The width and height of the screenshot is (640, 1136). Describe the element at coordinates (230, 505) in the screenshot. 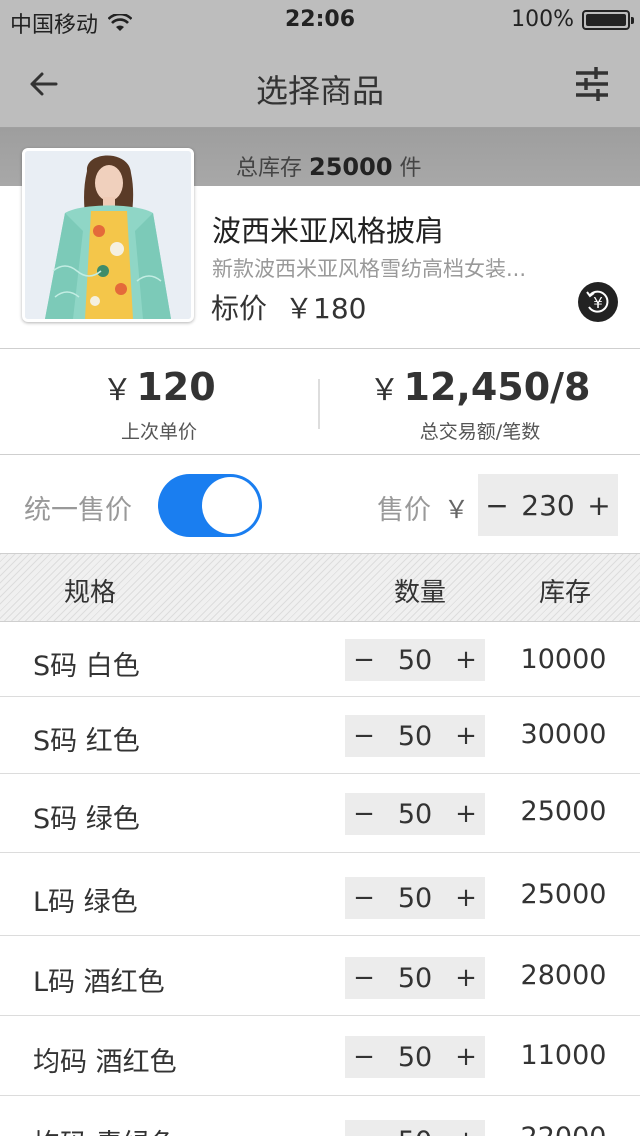

I see `toggle-knob` at that location.